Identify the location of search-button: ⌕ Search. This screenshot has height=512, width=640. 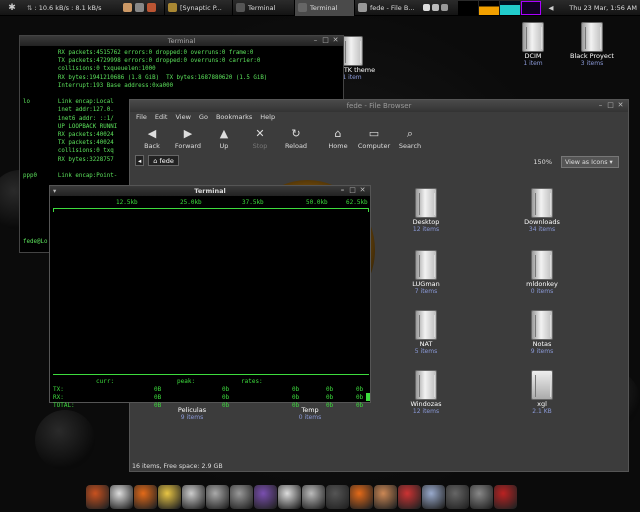
(410, 139).